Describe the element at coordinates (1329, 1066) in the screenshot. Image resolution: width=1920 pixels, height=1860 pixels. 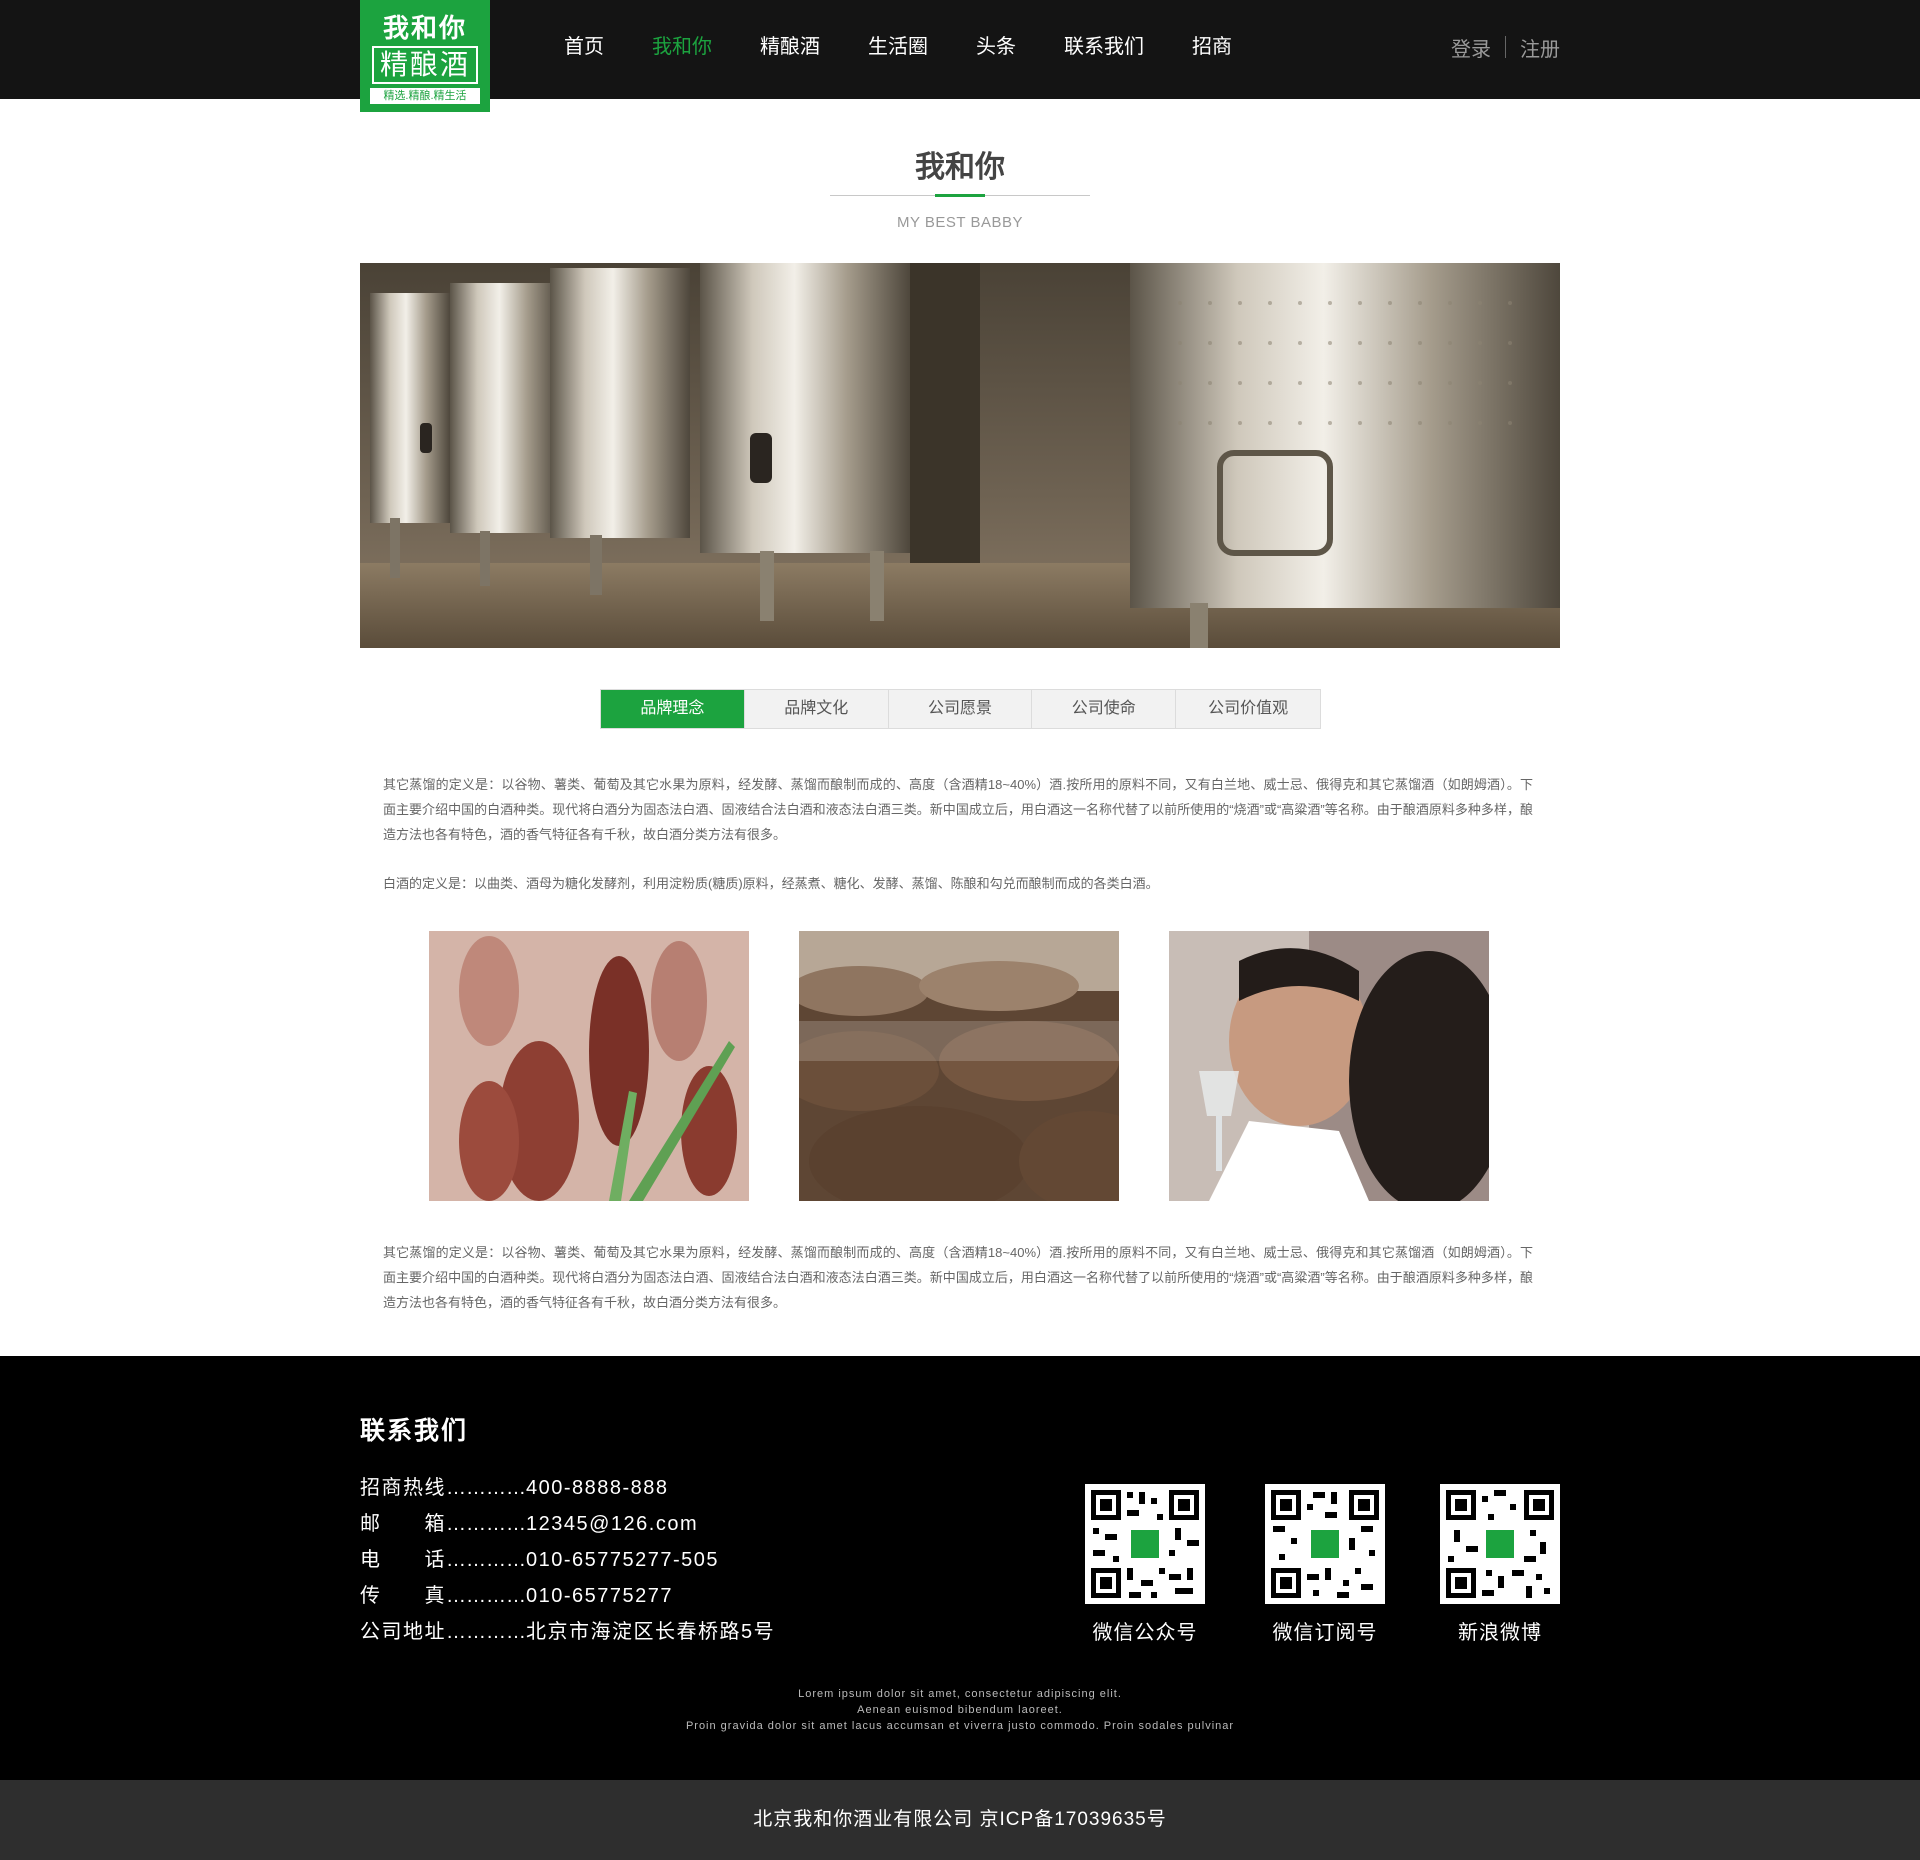
I see `photo-wine-tasting` at that location.